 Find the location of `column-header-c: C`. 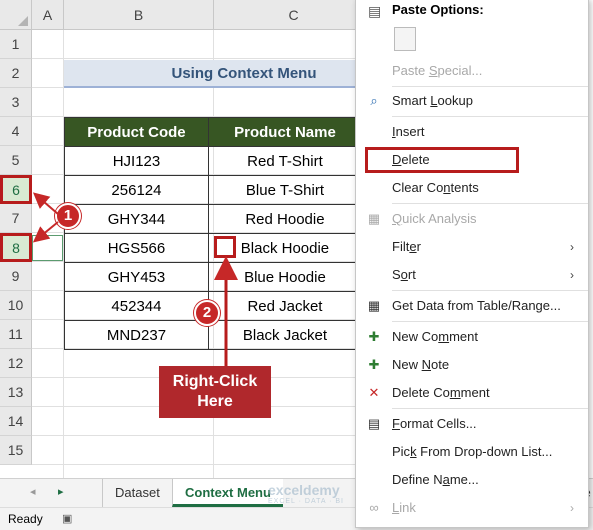

column-header-c: C is located at coordinates (288, 15).